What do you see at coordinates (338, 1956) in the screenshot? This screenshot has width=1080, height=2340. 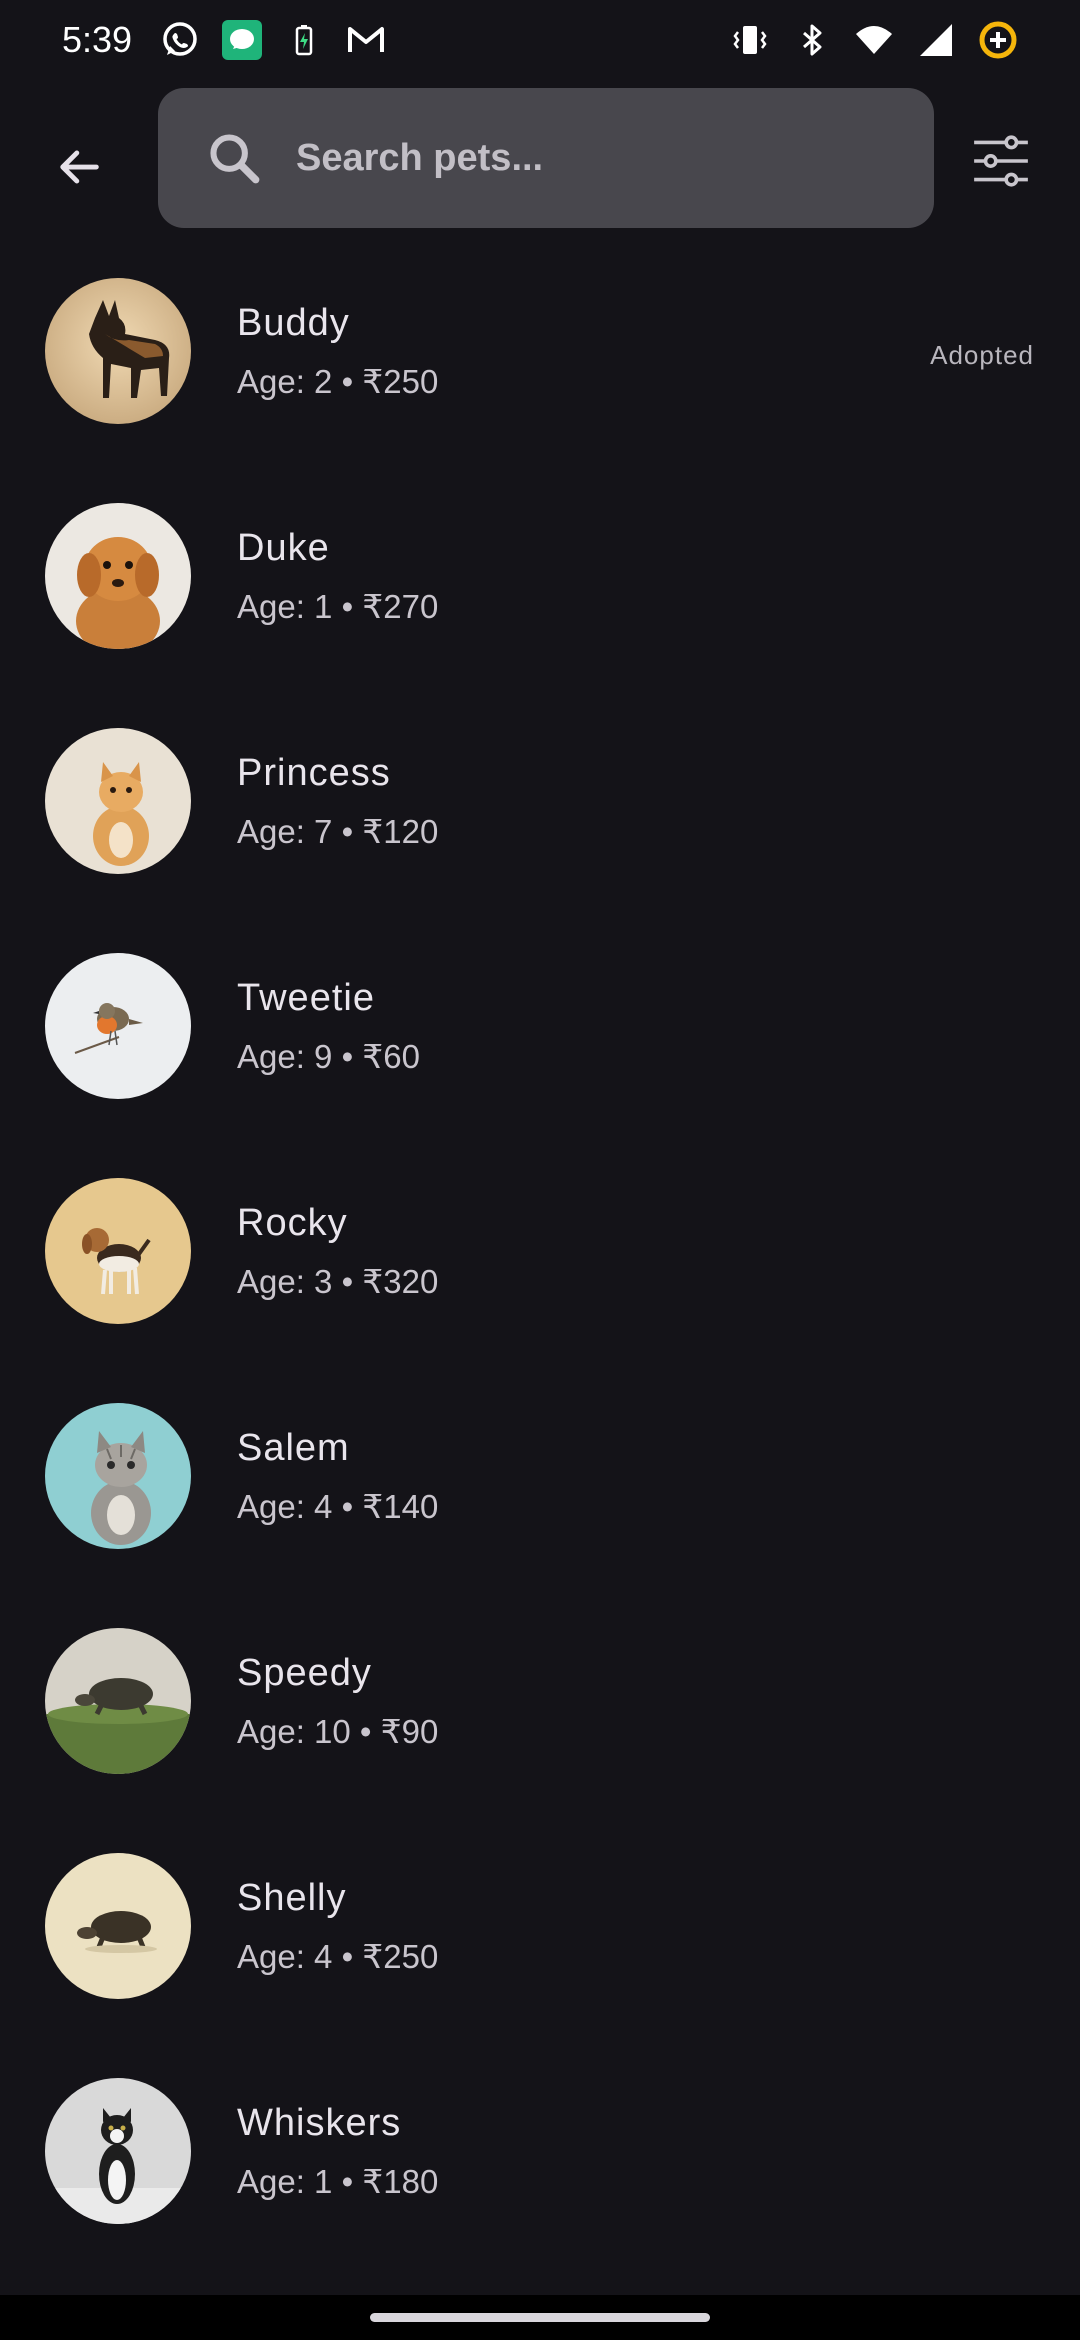 I see `pet-age-price: Age: 4 • ₹250` at bounding box center [338, 1956].